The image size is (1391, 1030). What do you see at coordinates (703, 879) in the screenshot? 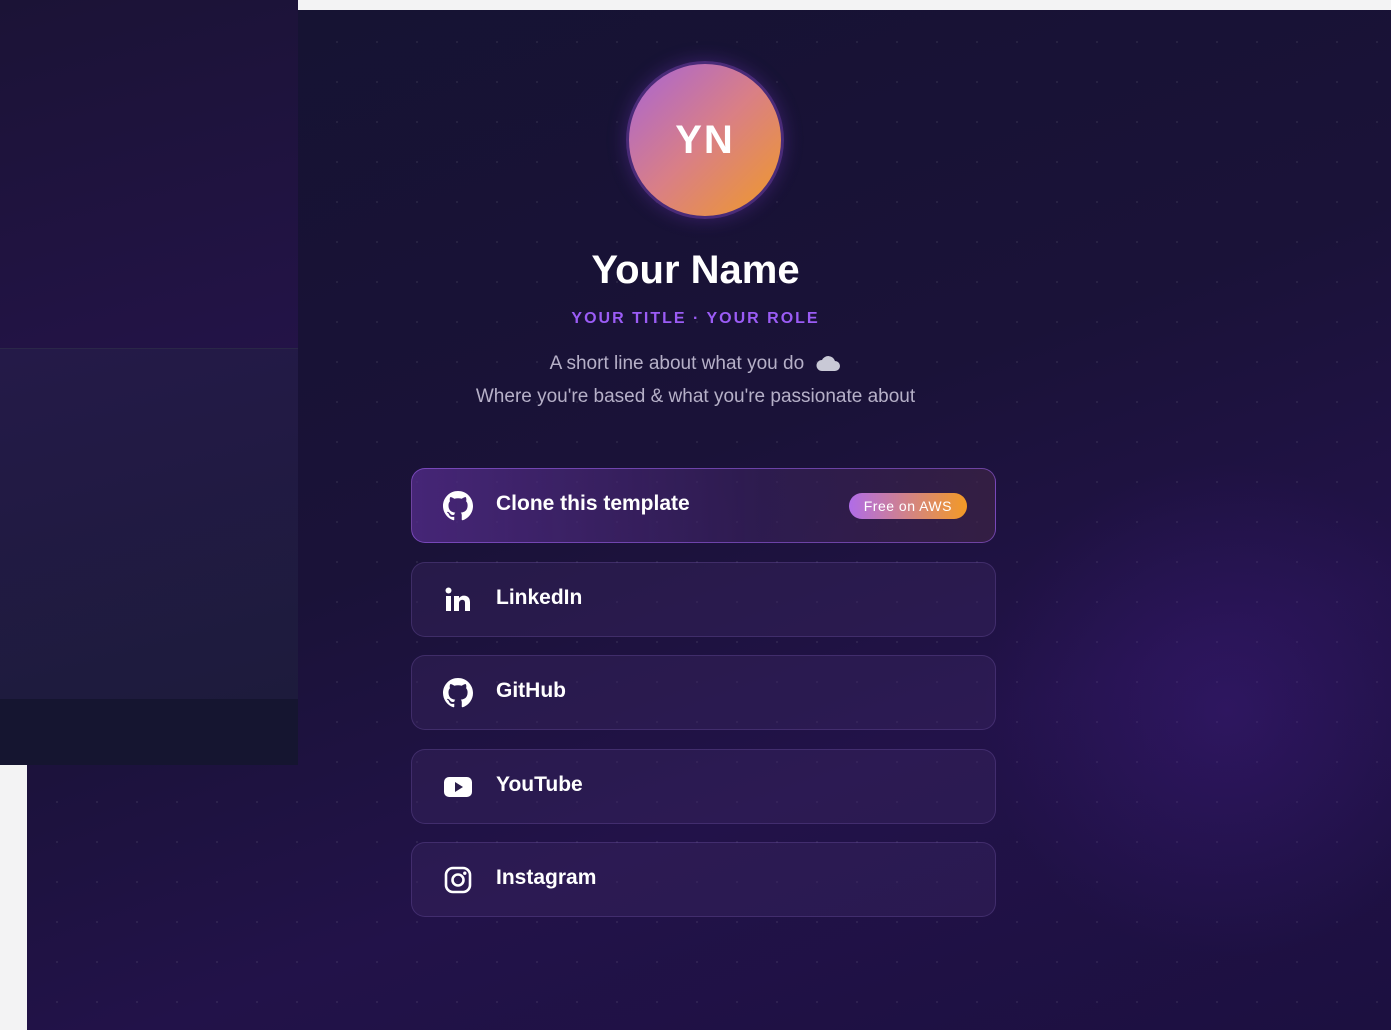
I see `instagram-link: Instagram` at bounding box center [703, 879].